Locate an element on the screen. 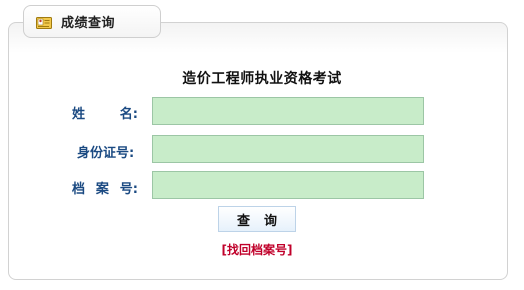 The height and width of the screenshot is (290, 524). archive-label-char-3: 号: is located at coordinates (128, 189).